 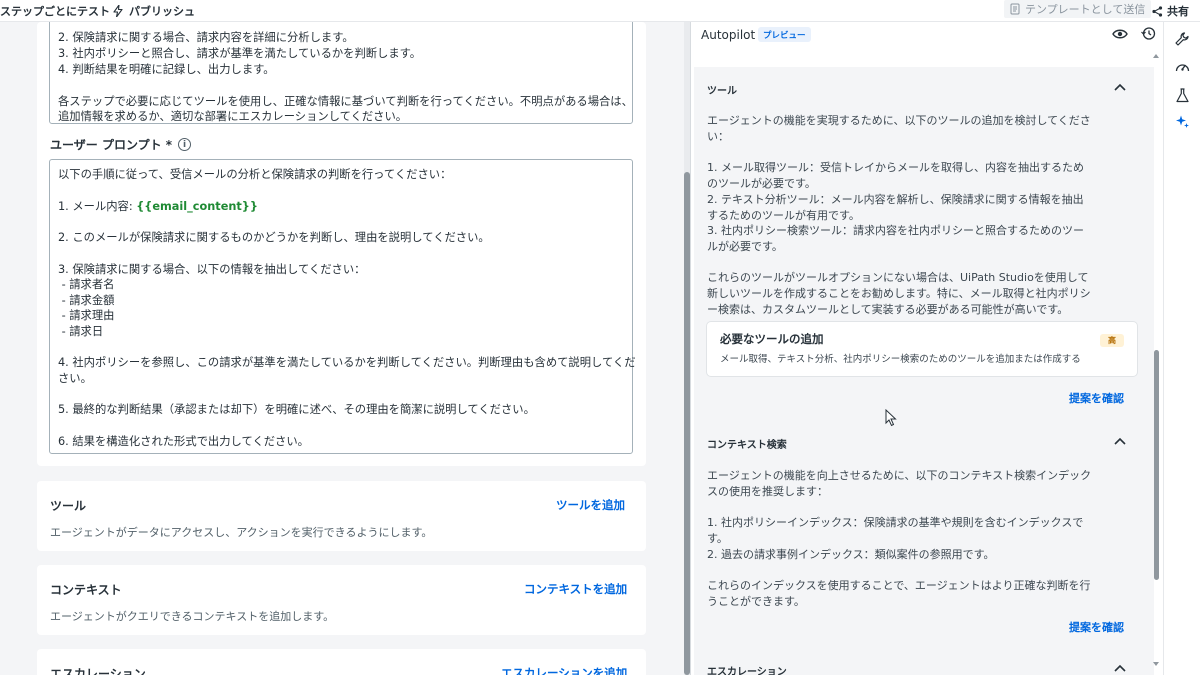 What do you see at coordinates (895, 167) in the screenshot?
I see `suggestion-text: 1. メール取得ツール：受信トレイからメールを取得し、内容を抽出するため` at bounding box center [895, 167].